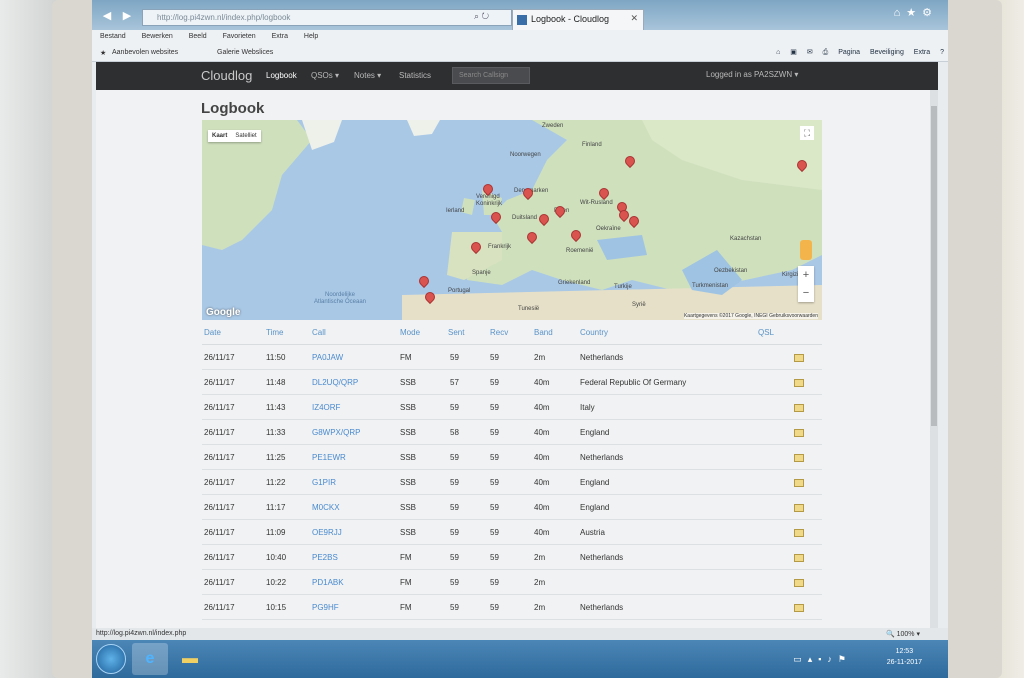  Describe the element at coordinates (325, 75) in the screenshot. I see `nav-qsos: QSOs ▾` at that location.